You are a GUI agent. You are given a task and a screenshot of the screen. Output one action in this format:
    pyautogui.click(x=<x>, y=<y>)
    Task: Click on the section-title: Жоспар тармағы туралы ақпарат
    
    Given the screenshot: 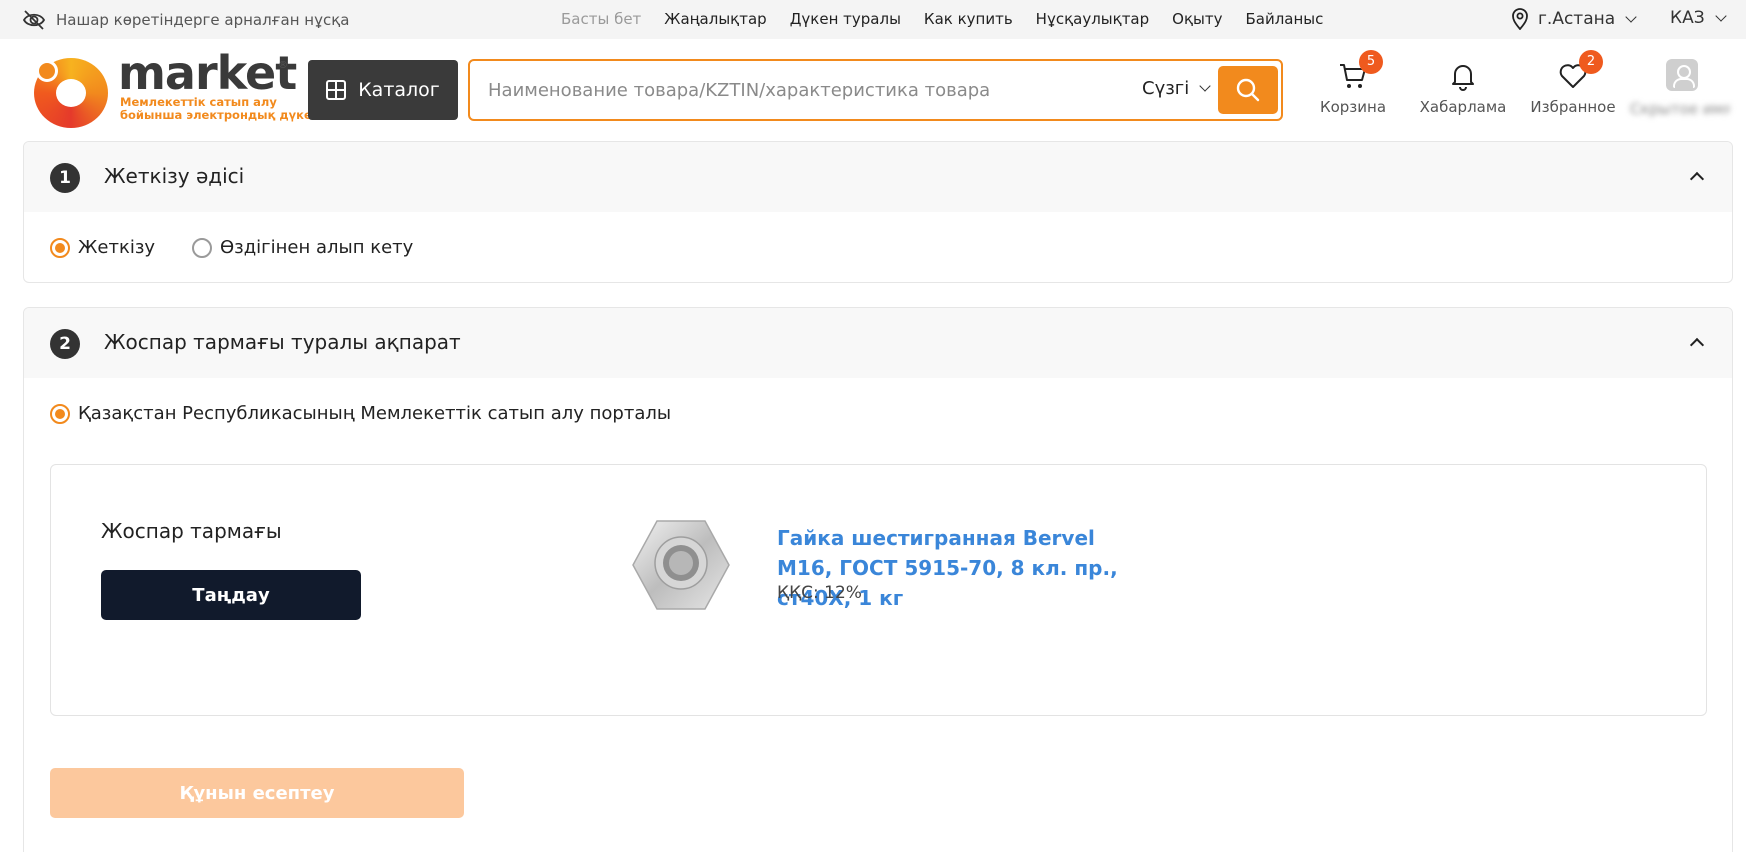 What is the action you would take?
    pyautogui.click(x=282, y=342)
    